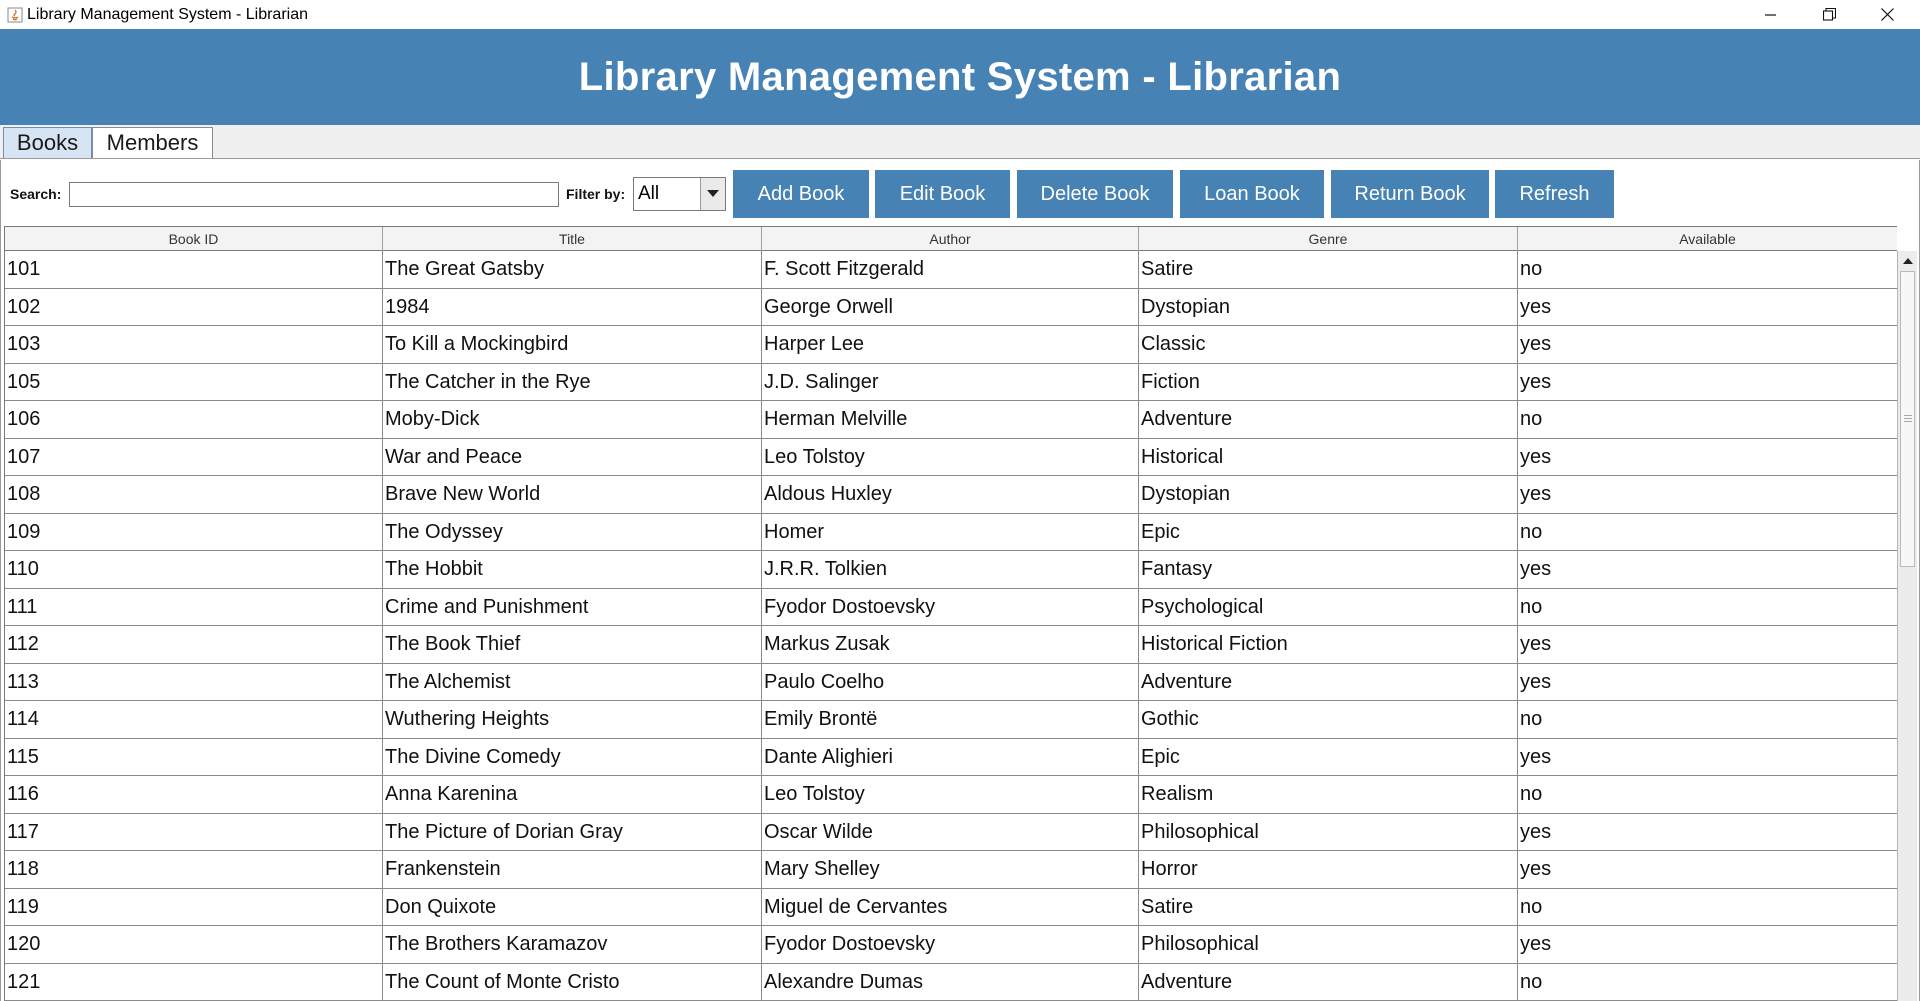 The image size is (1920, 1001). I want to click on cell-author: F. Scott Fitzgerald, so click(950, 269).